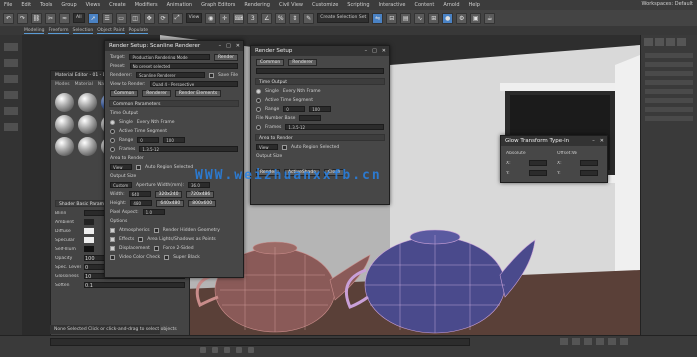  Describe the element at coordinates (107, 18) in the screenshot. I see `select-by-name-icon: ☰` at that location.